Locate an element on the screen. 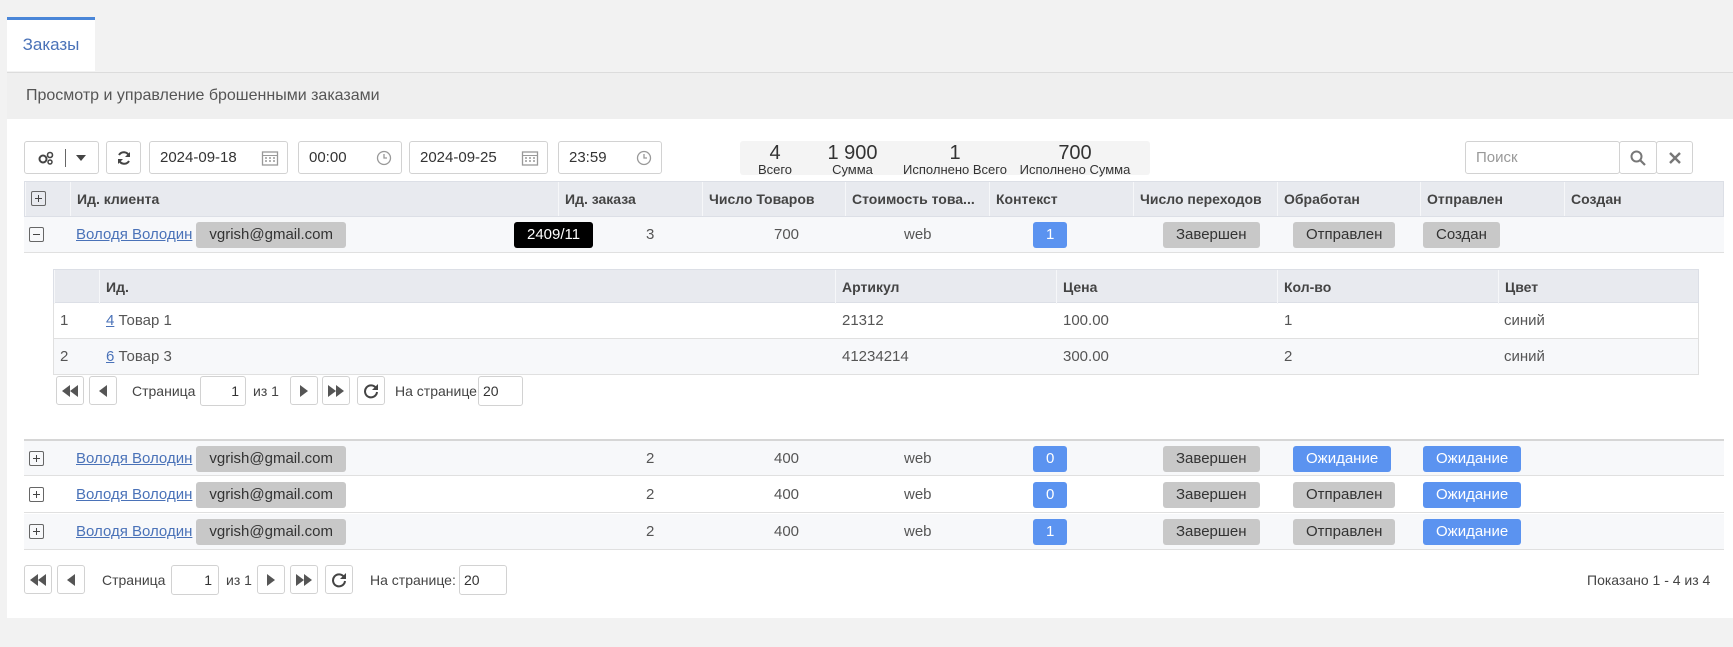 Image resolution: width=1733 pixels, height=647 pixels. col-header-visits: Число переходов is located at coordinates (1205, 199).